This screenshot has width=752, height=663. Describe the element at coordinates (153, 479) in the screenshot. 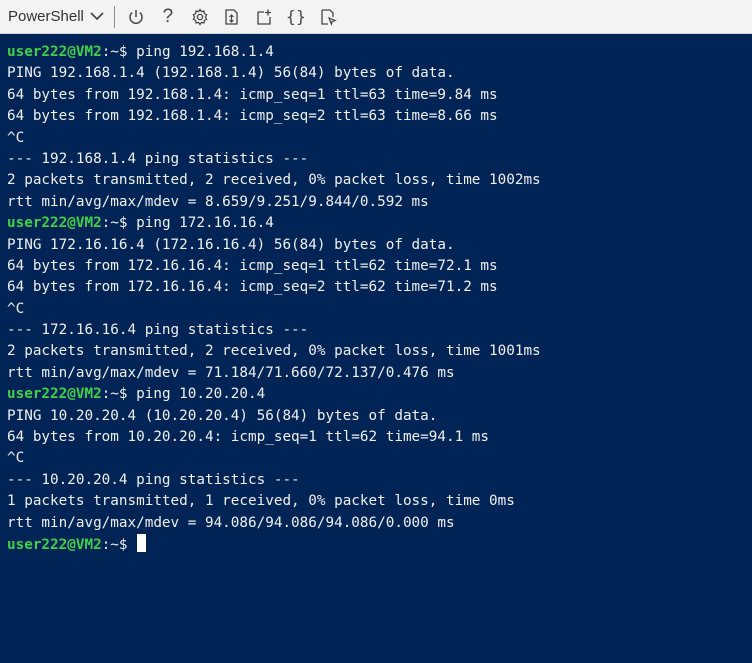

I see `terminal-output-line: --- 10.20.20.4 ping statistics ---` at that location.